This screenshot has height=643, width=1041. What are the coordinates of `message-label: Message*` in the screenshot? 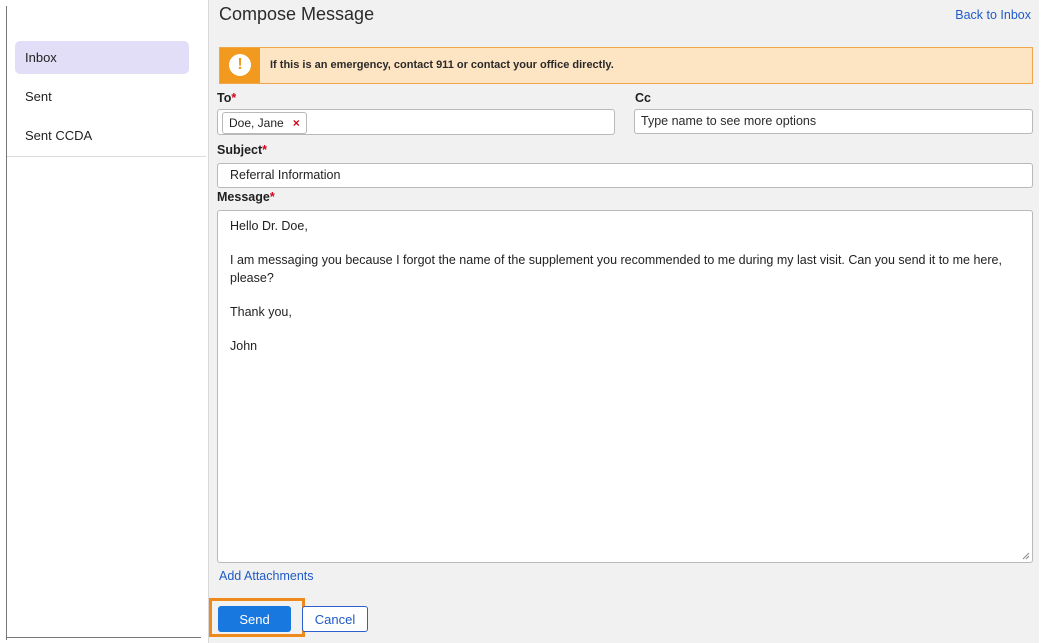 It's located at (246, 197).